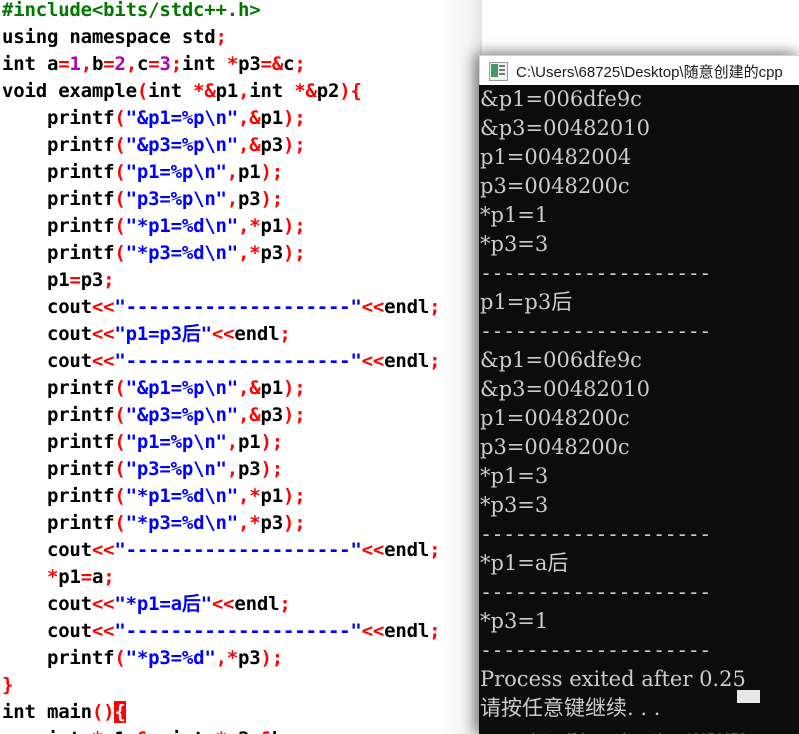 The image size is (799, 734). I want to click on code-token: "&p1=%p\n", so click(182, 118).